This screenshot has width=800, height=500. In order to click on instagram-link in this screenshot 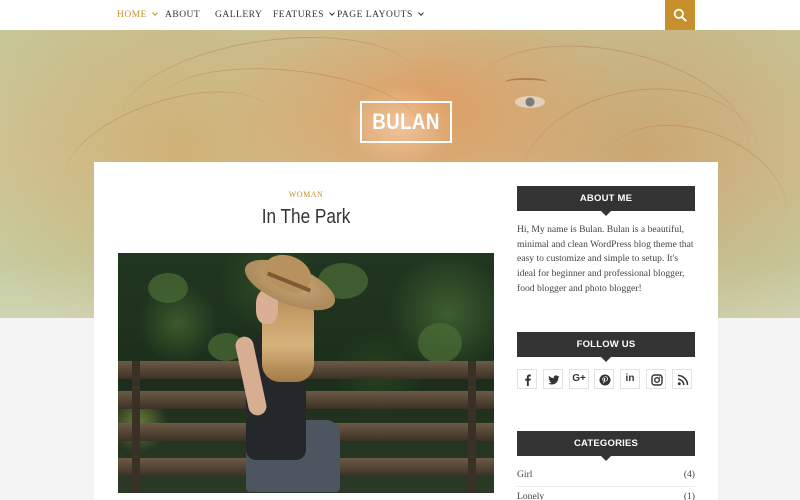, I will do `click(656, 379)`.